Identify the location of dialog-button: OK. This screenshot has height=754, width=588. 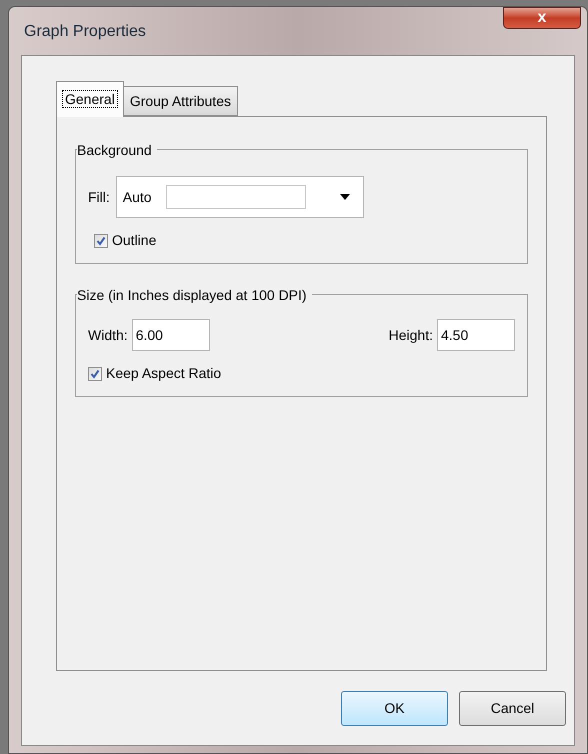
(394, 708).